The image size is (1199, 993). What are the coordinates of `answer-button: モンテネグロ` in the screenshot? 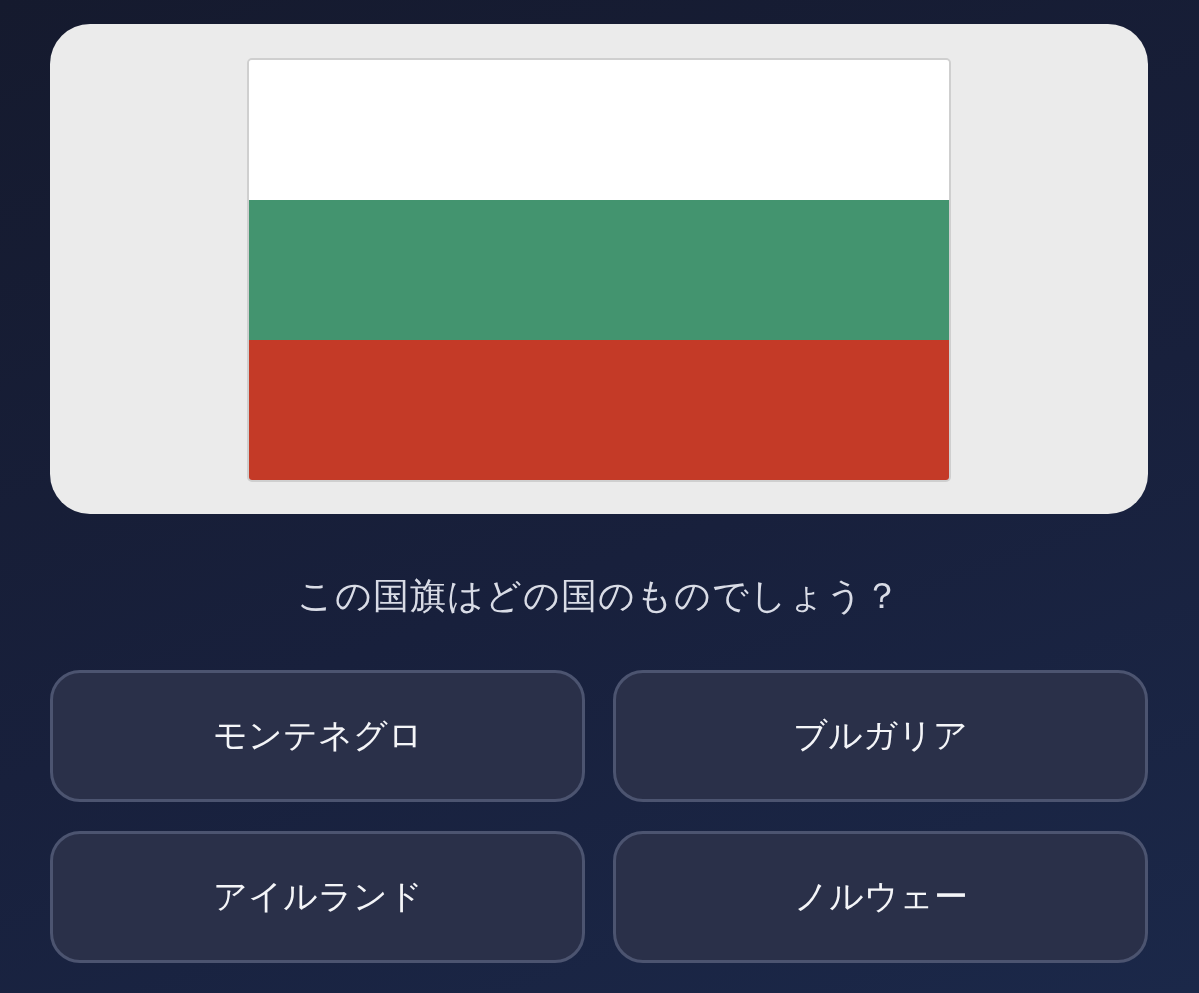 It's located at (317, 736).